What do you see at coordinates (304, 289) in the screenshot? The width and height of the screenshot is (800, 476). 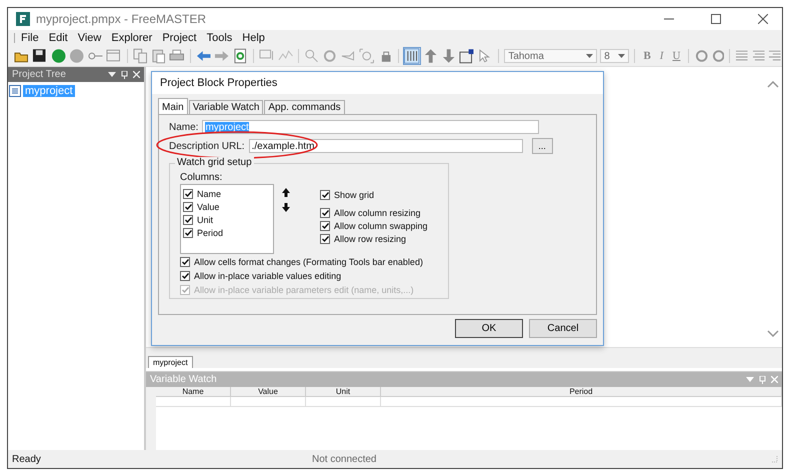 I see `checkbox-label: Allow in-place variable parameters edit (name, units,...)` at bounding box center [304, 289].